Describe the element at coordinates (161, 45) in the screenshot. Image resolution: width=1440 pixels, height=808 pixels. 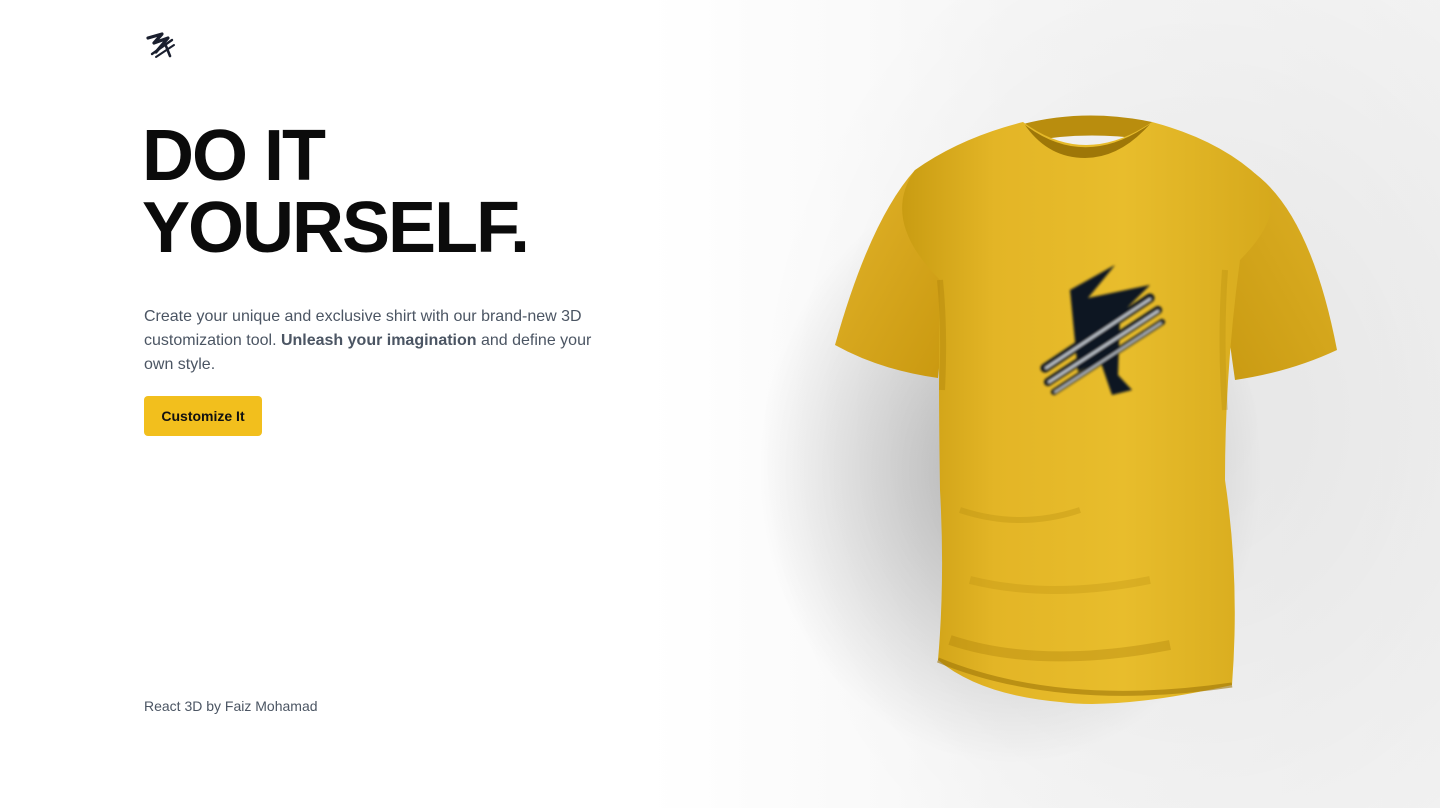
I see `brand-logo-icon` at that location.